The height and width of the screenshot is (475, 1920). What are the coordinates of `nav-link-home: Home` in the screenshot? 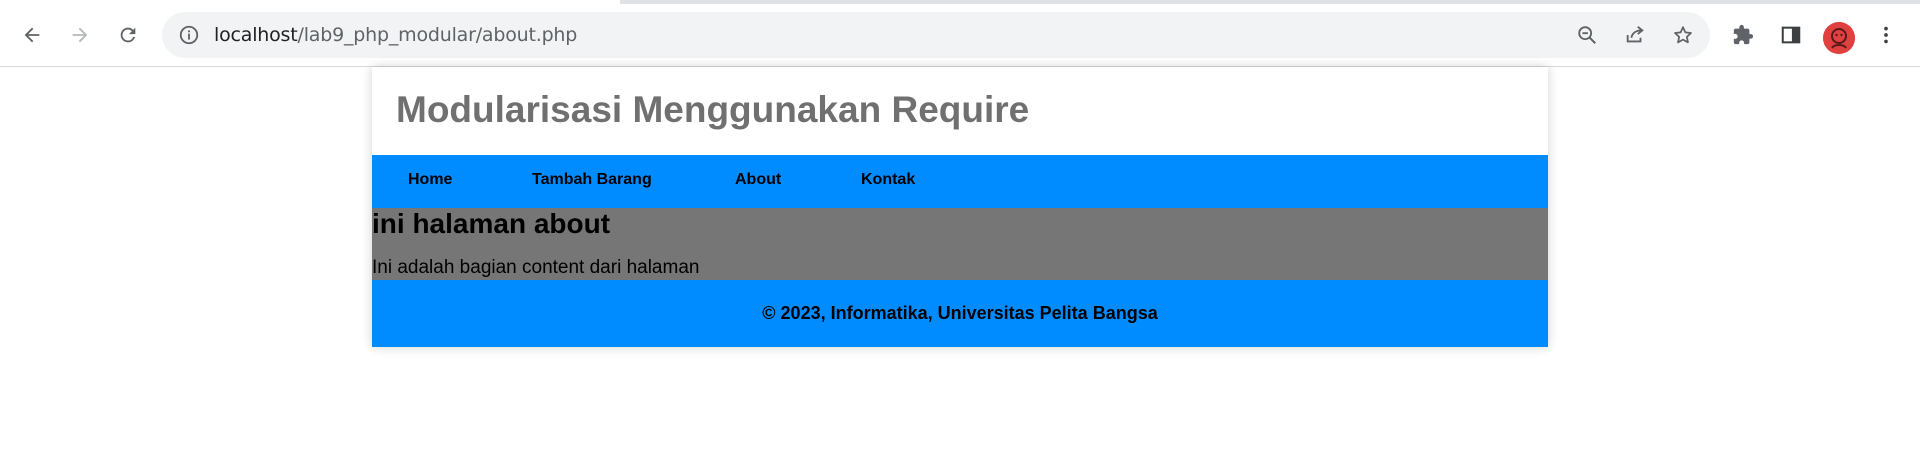 It's located at (430, 180).